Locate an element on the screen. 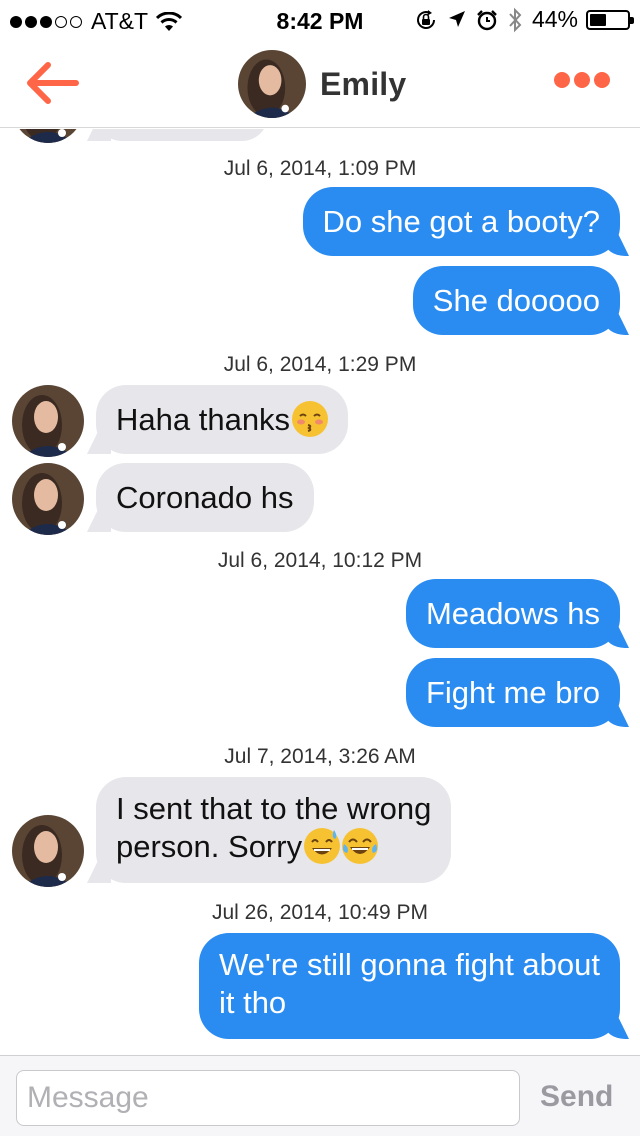 This screenshot has height=1136, width=640. sweat-smile-emoji is located at coordinates (322, 846).